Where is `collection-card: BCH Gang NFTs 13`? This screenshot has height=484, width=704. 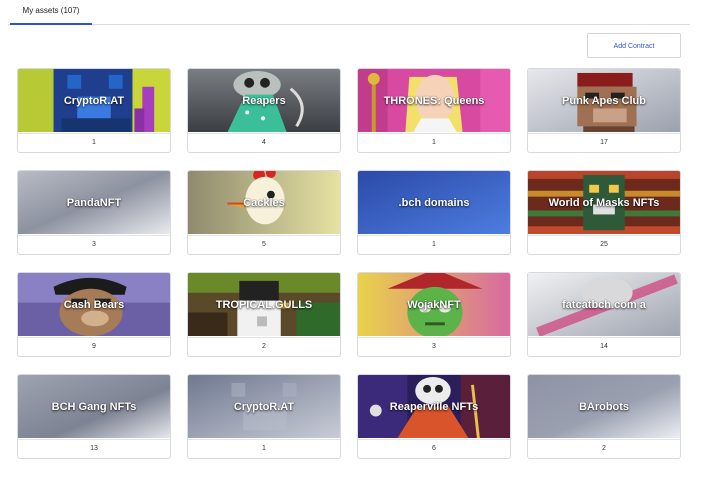
collection-card: BCH Gang NFTs 13 is located at coordinates (94, 416).